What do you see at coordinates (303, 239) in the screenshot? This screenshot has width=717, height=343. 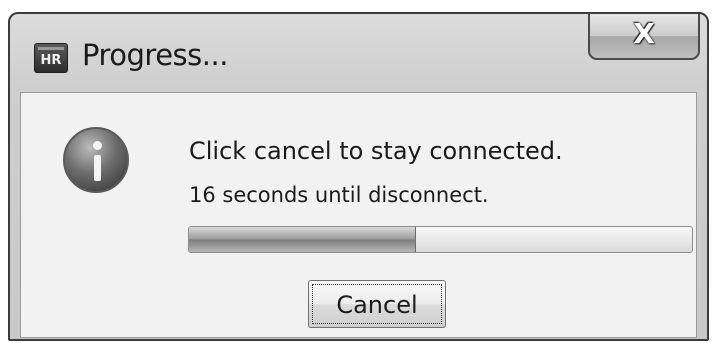 I see `progress-fill` at bounding box center [303, 239].